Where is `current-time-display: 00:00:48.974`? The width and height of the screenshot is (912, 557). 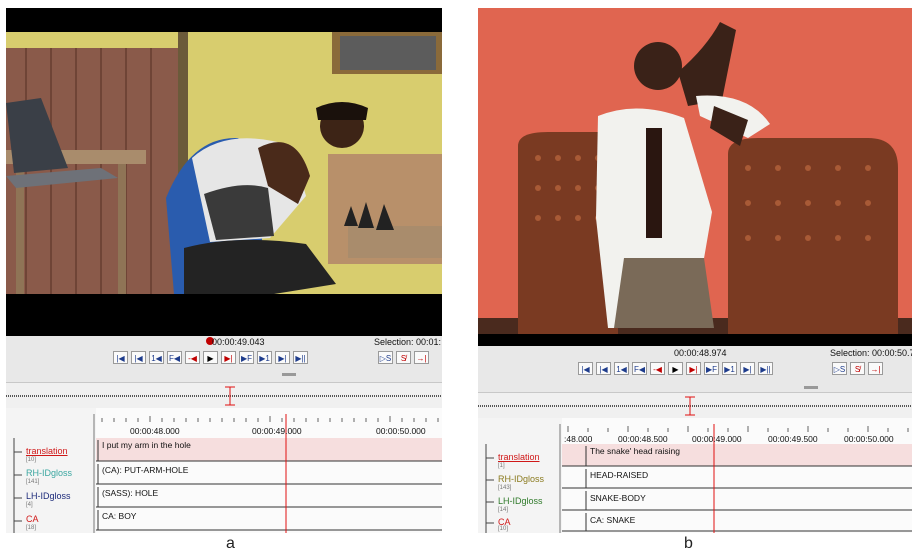
current-time-display: 00:00:48.974 is located at coordinates (700, 353).